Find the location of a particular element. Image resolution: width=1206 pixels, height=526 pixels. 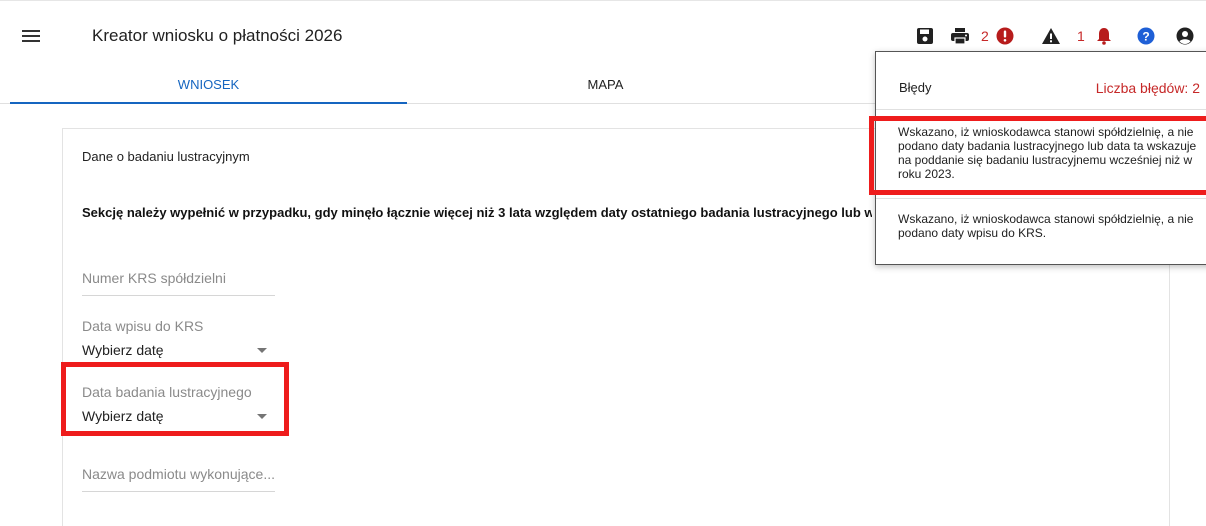

krs-number-field: Numer KRS spółdzielni is located at coordinates (178, 283).